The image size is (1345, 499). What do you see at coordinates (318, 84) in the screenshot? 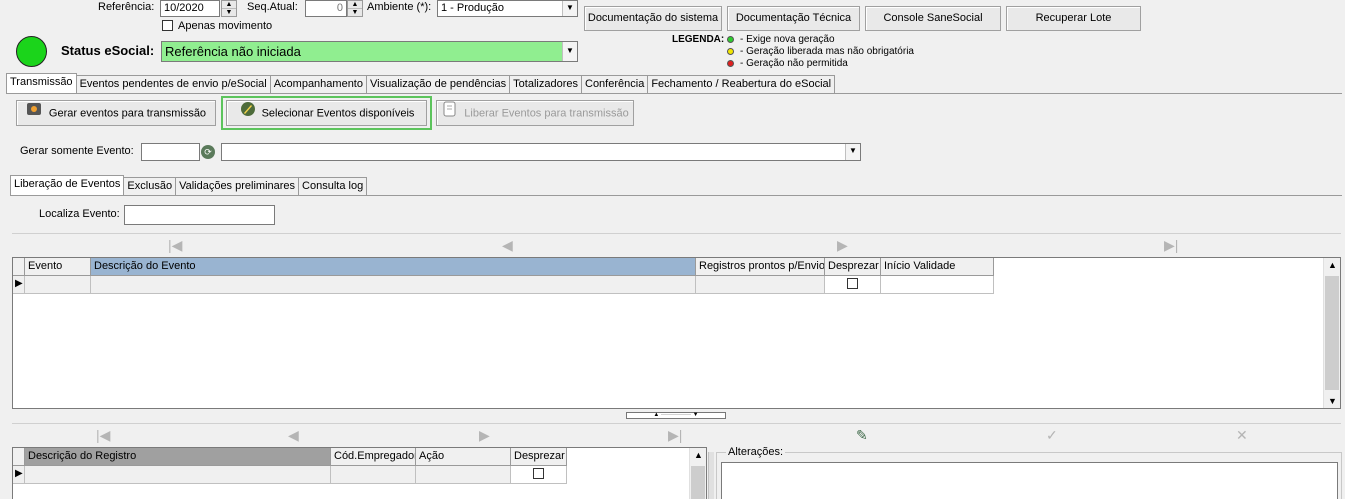
I see `tab-acompanhamento: Acompanhamento` at bounding box center [318, 84].